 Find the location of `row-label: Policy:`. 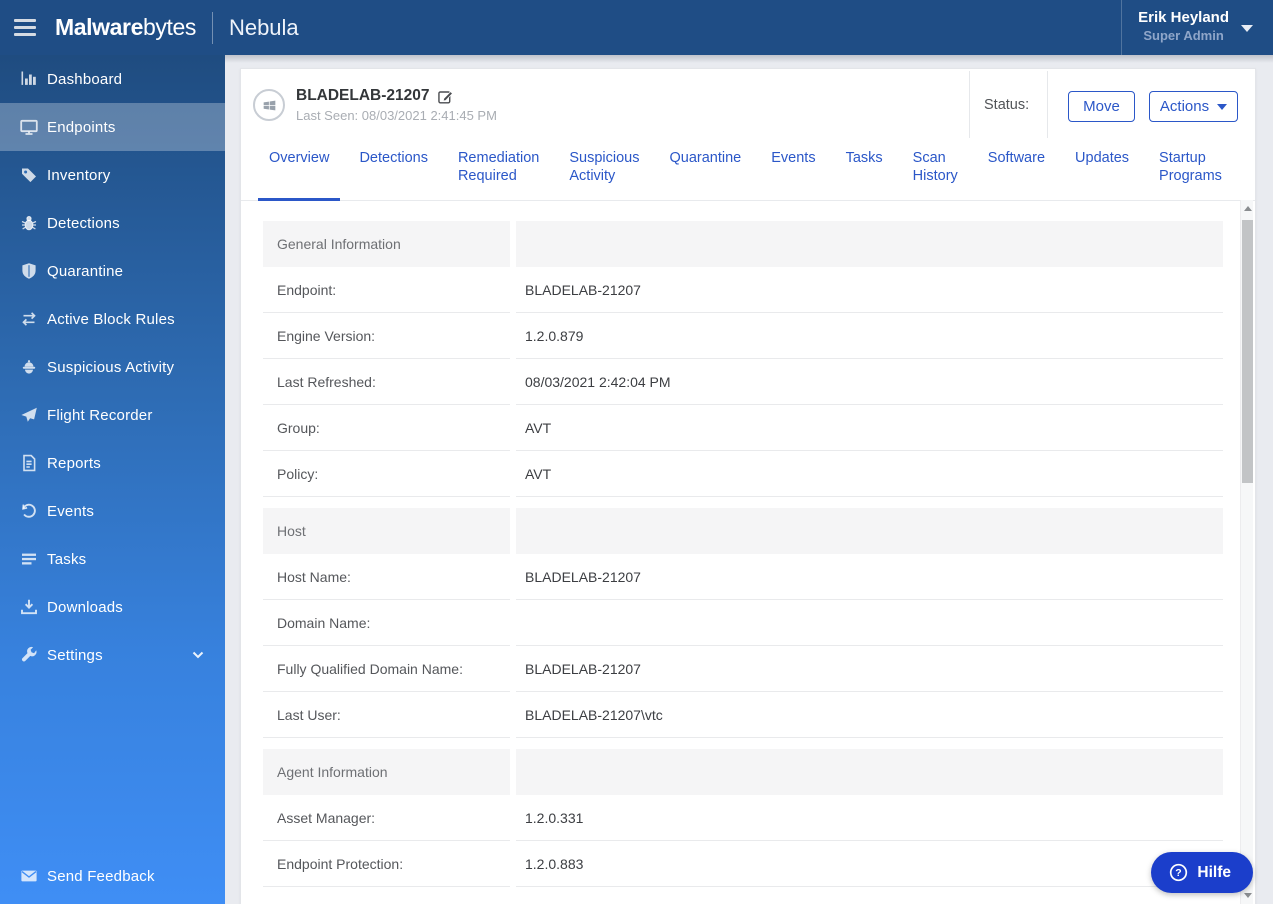

row-label: Policy: is located at coordinates (386, 474).